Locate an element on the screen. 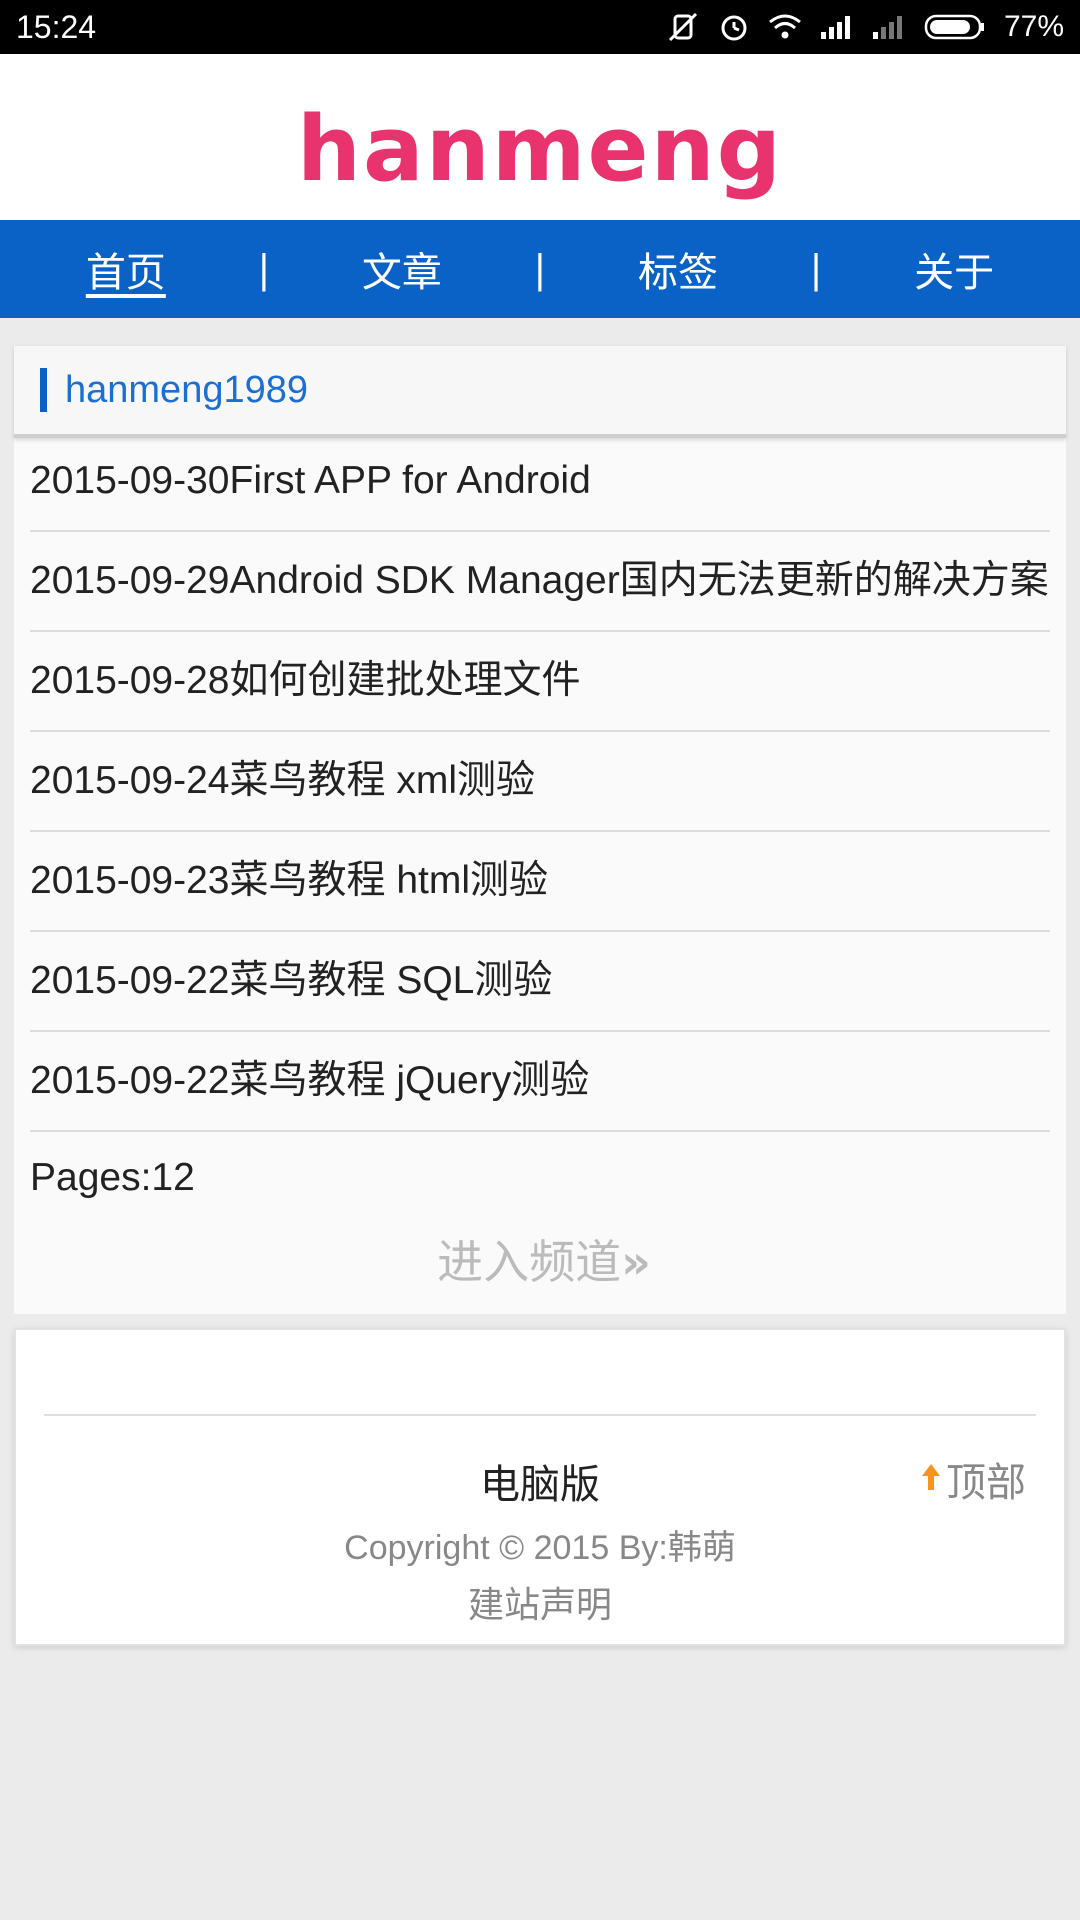  page-count: Pages:12 is located at coordinates (112, 1177).